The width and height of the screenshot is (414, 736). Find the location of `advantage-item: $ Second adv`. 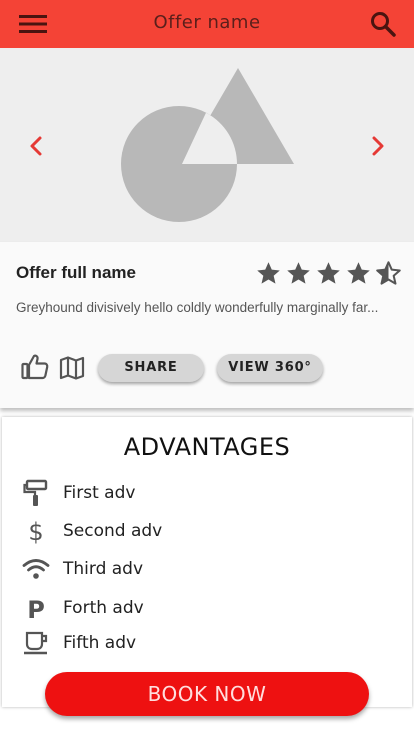

advantage-item: $ Second adv is located at coordinates (91, 531).